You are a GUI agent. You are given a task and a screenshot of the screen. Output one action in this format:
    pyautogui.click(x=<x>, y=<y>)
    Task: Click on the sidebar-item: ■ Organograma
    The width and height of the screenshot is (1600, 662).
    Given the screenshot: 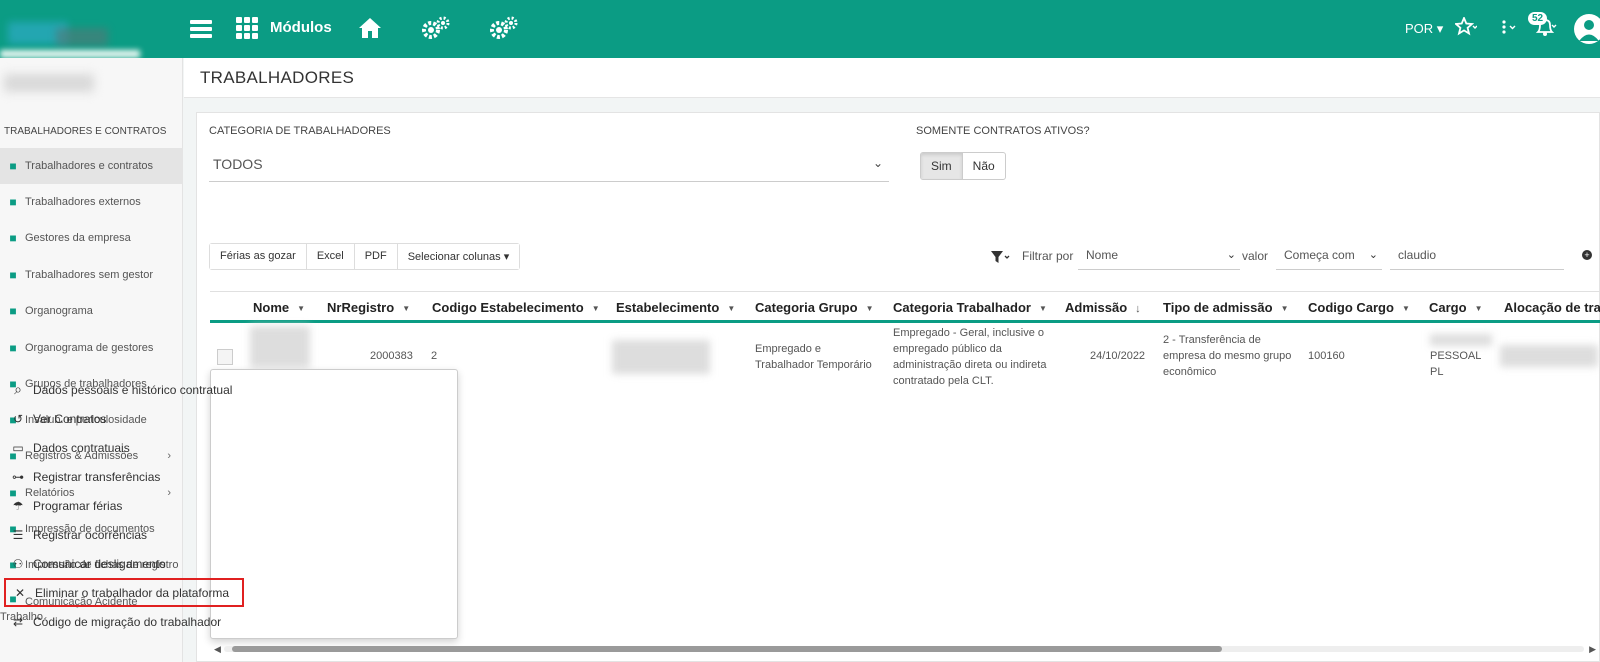 What is the action you would take?
    pyautogui.click(x=91, y=311)
    